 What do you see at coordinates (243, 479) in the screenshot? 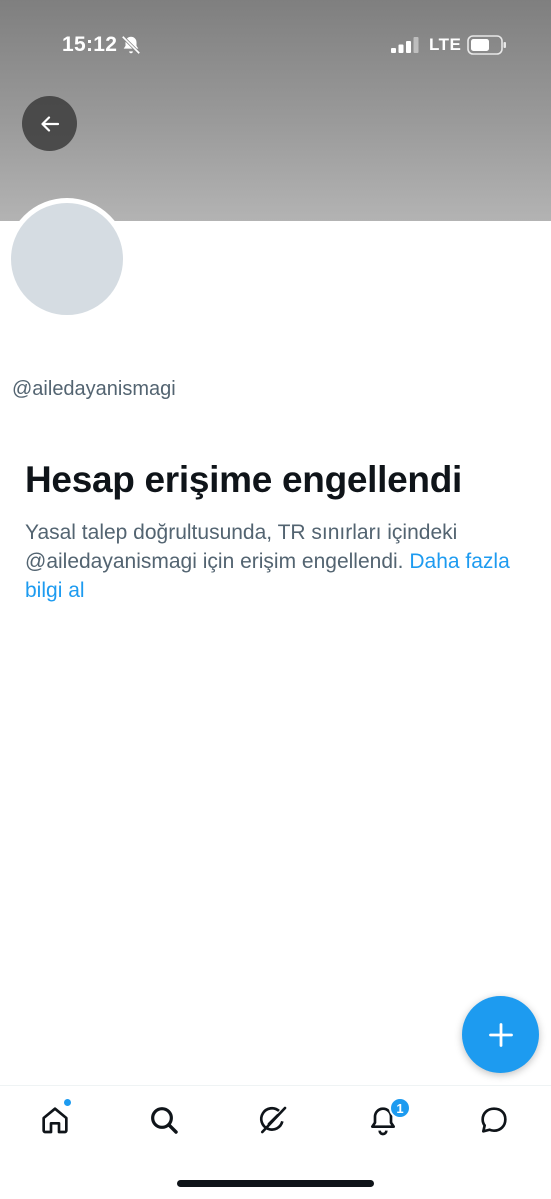
I see `blocked-title: Hesap erişime engellendi` at bounding box center [243, 479].